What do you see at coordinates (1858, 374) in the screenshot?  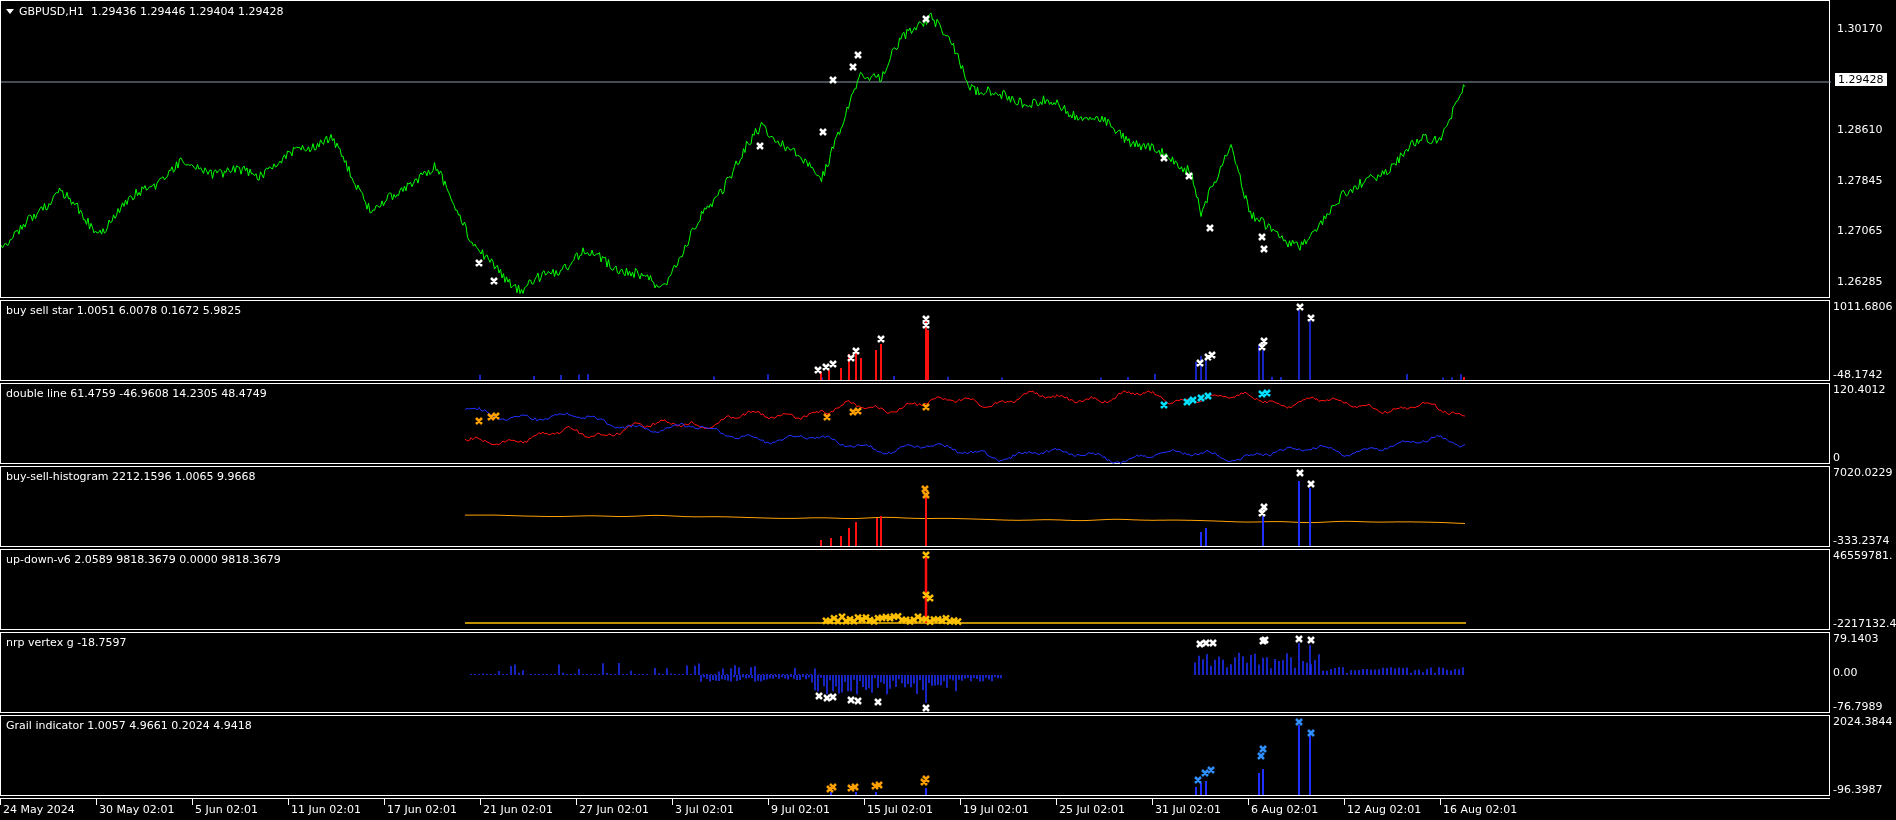 I see `axis-label: -48.1742` at bounding box center [1858, 374].